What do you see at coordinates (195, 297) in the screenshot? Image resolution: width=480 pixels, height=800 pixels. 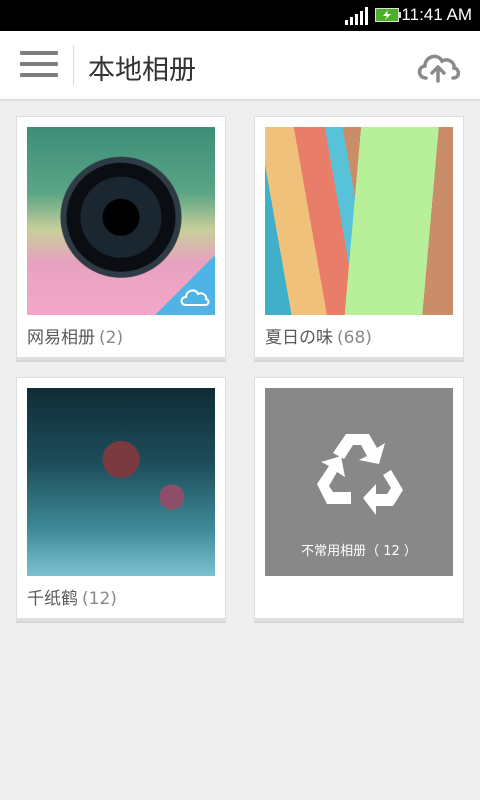 I see `cloud-icon` at bounding box center [195, 297].